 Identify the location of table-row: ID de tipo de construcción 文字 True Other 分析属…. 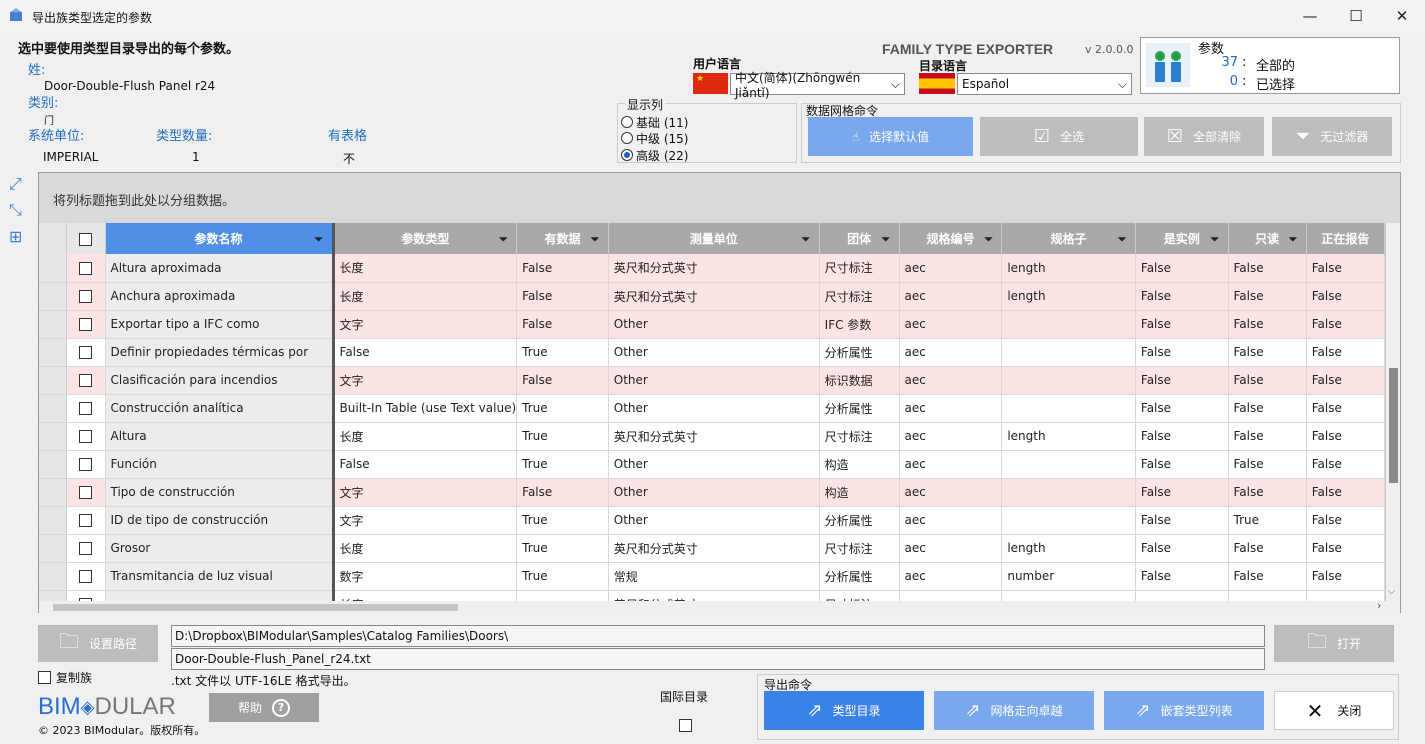
(712, 520).